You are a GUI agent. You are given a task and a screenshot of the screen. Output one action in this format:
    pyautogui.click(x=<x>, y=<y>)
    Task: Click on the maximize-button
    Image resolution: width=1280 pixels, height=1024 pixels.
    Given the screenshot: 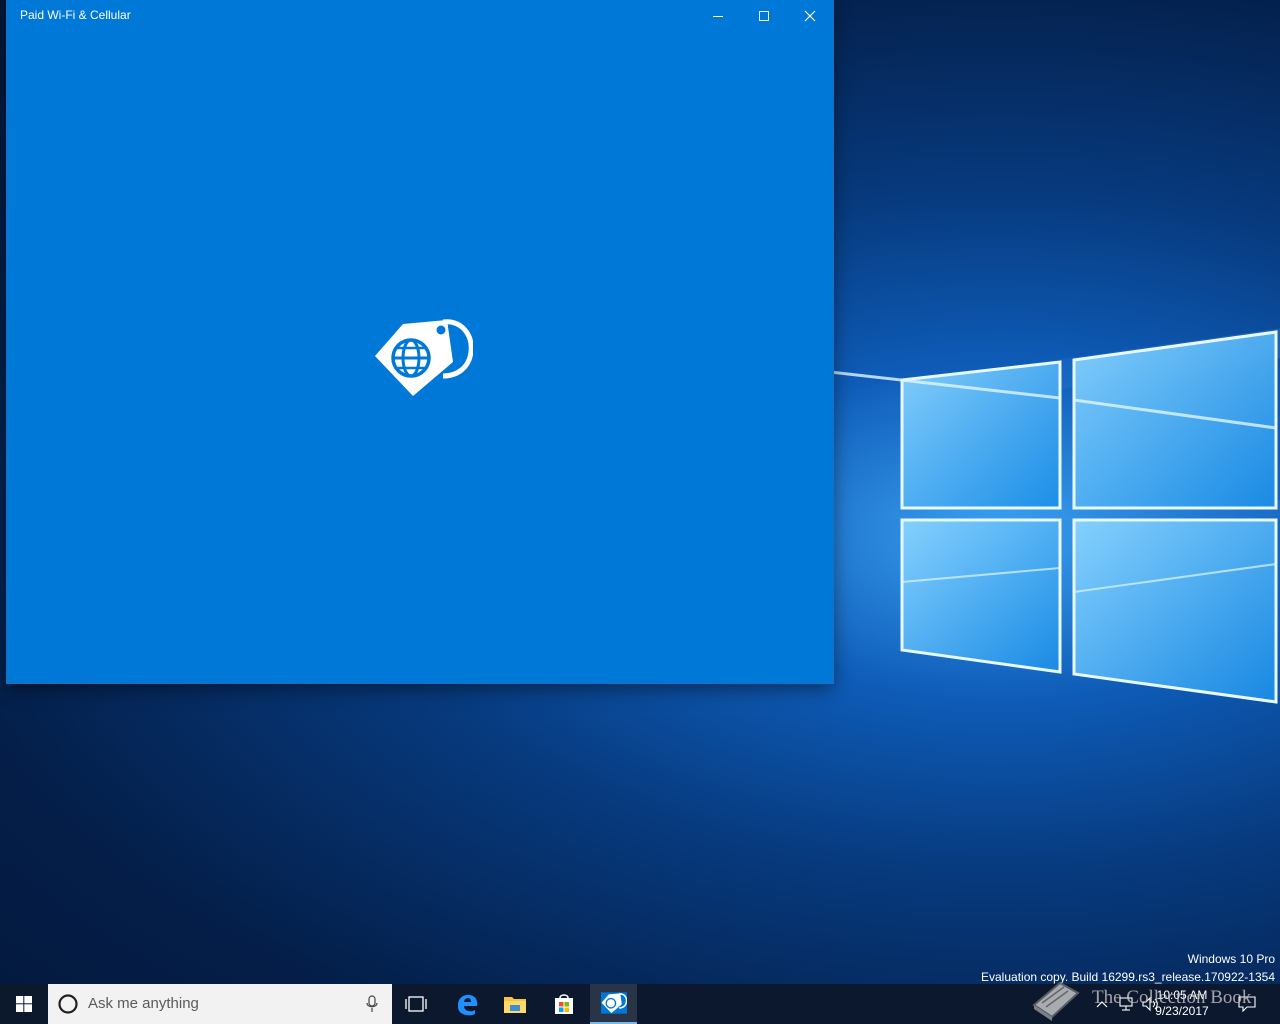 What is the action you would take?
    pyautogui.click(x=764, y=16)
    